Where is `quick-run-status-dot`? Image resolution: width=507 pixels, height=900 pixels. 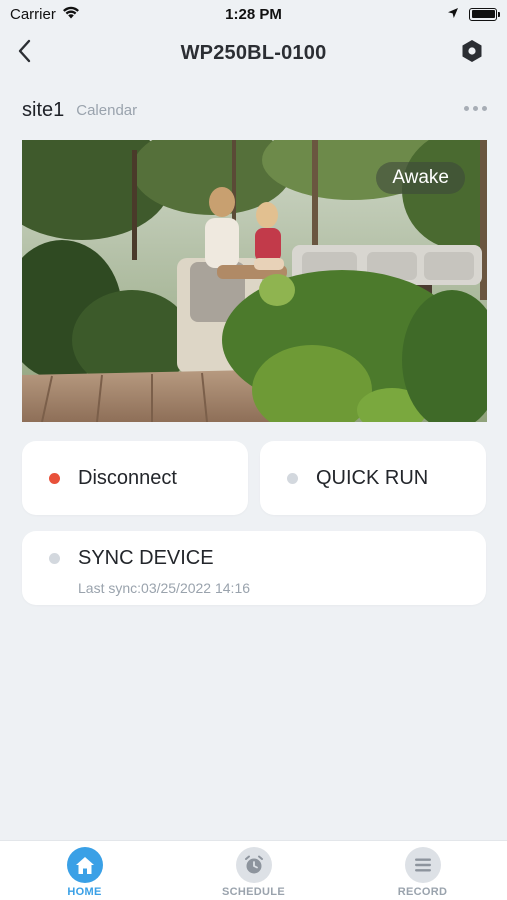 quick-run-status-dot is located at coordinates (292, 478).